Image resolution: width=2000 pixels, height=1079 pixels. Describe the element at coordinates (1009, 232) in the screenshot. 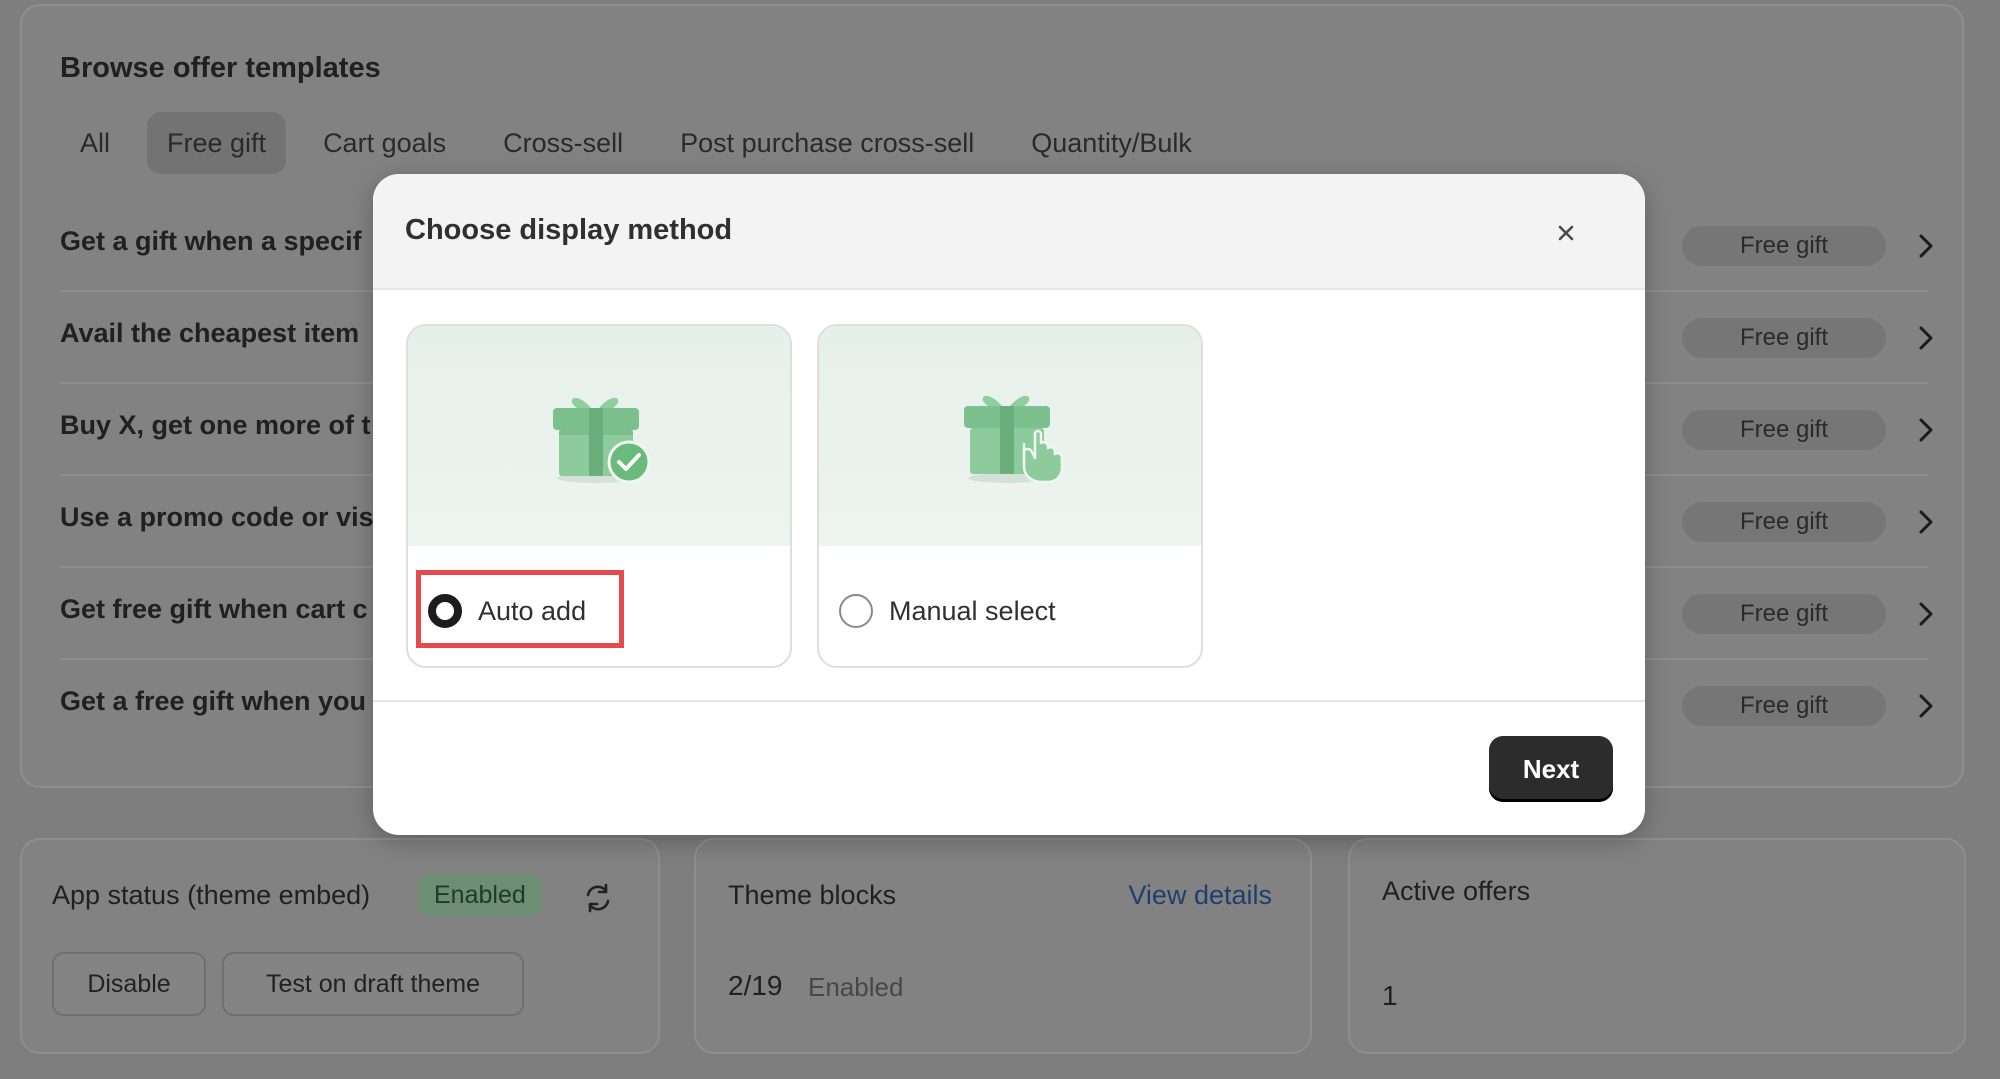

I see `modal-header: Choose display method` at that location.